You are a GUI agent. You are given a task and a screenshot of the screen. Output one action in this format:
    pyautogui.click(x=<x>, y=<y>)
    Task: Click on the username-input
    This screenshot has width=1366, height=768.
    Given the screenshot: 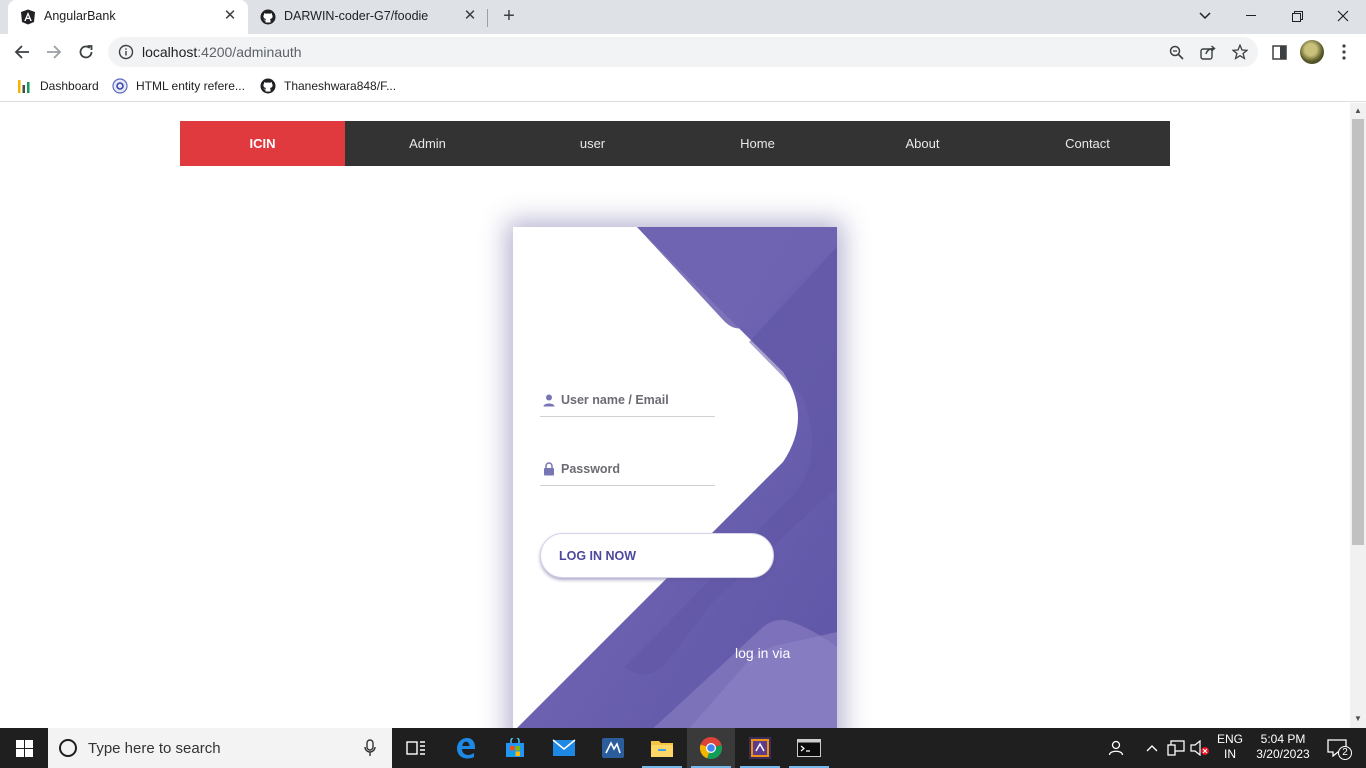 What is the action you would take?
    pyautogui.click(x=627, y=399)
    